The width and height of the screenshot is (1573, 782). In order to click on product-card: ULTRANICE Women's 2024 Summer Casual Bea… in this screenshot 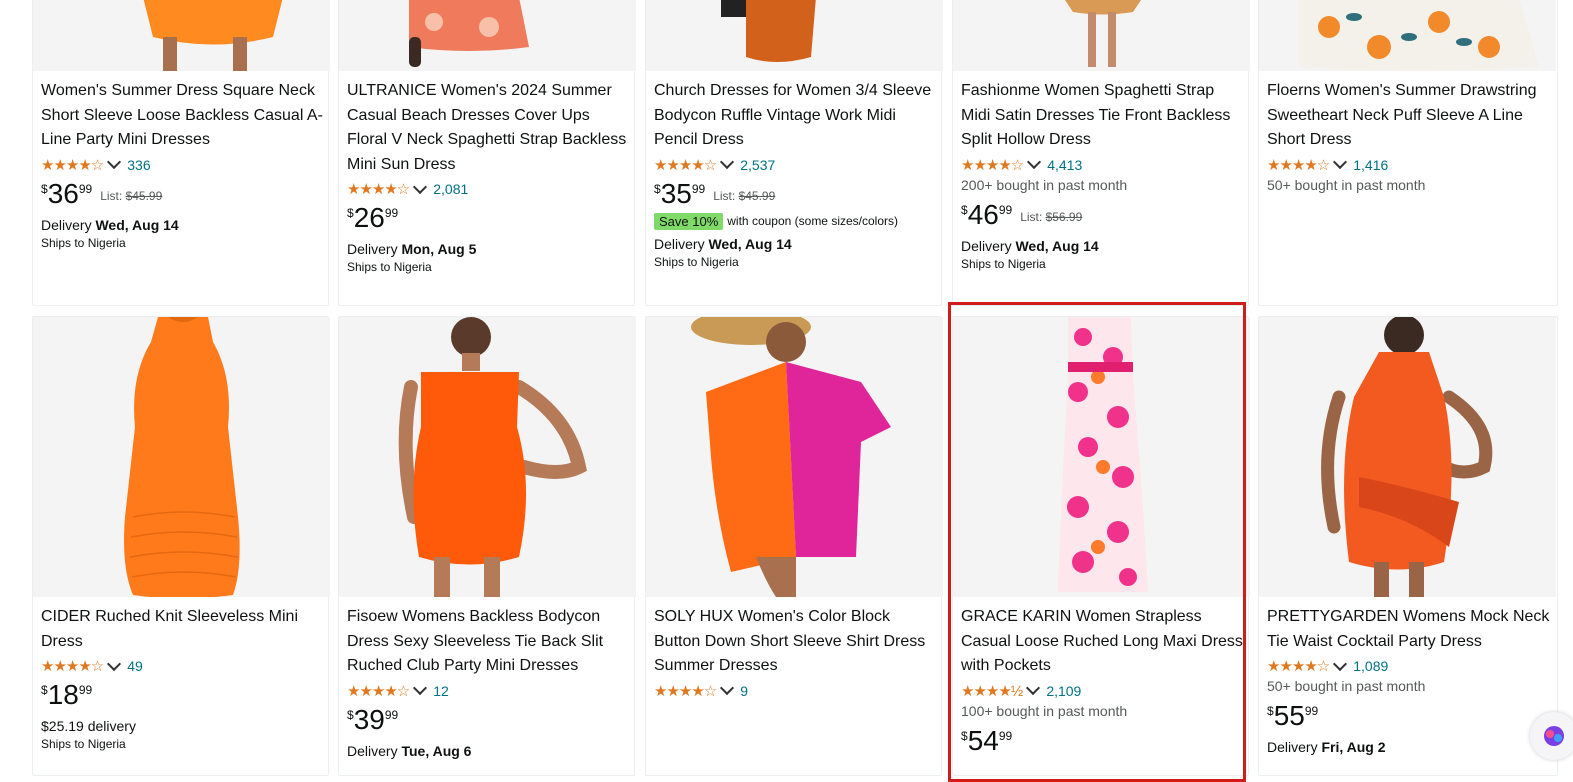, I will do `click(487, 153)`.